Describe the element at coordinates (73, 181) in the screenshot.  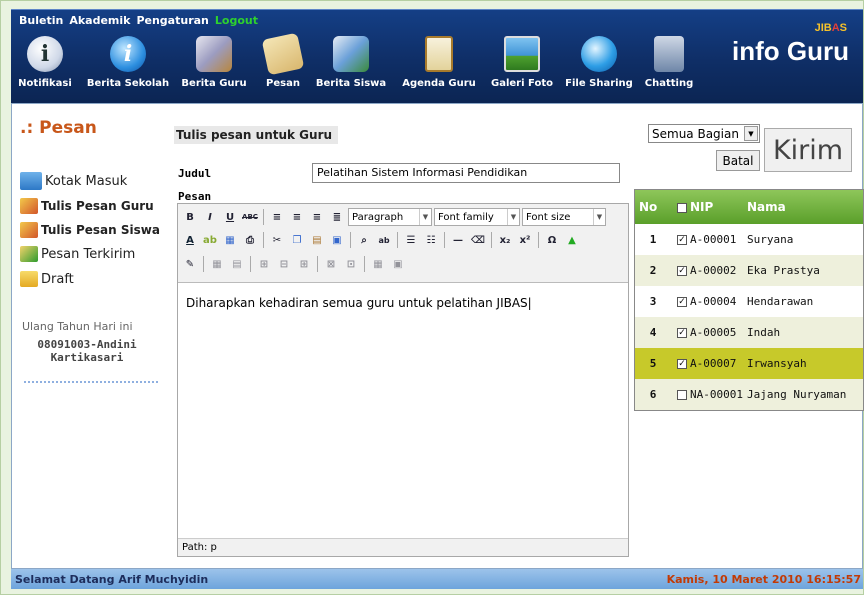
I see `nav-kotak-masuk: Kotak Masuk` at that location.